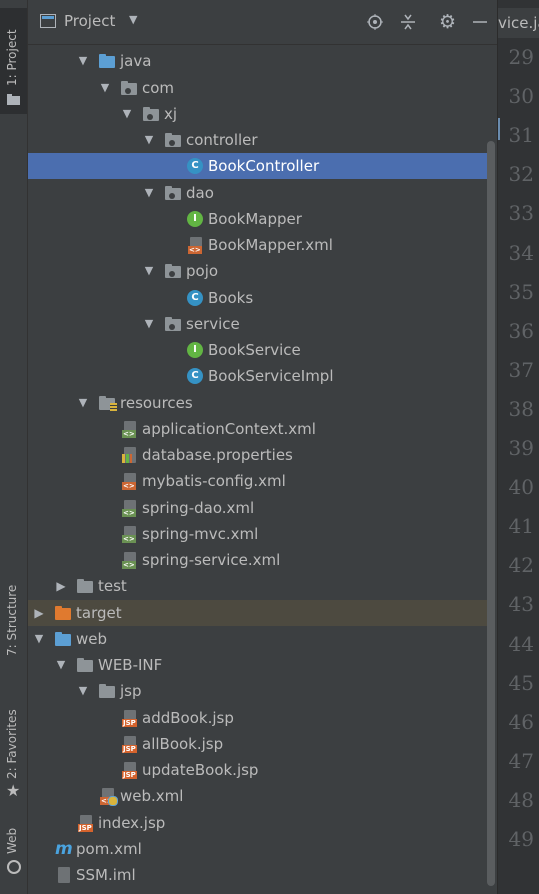 The image size is (539, 894). I want to click on tree-row: JSP allBook.jsp, so click(258, 744).